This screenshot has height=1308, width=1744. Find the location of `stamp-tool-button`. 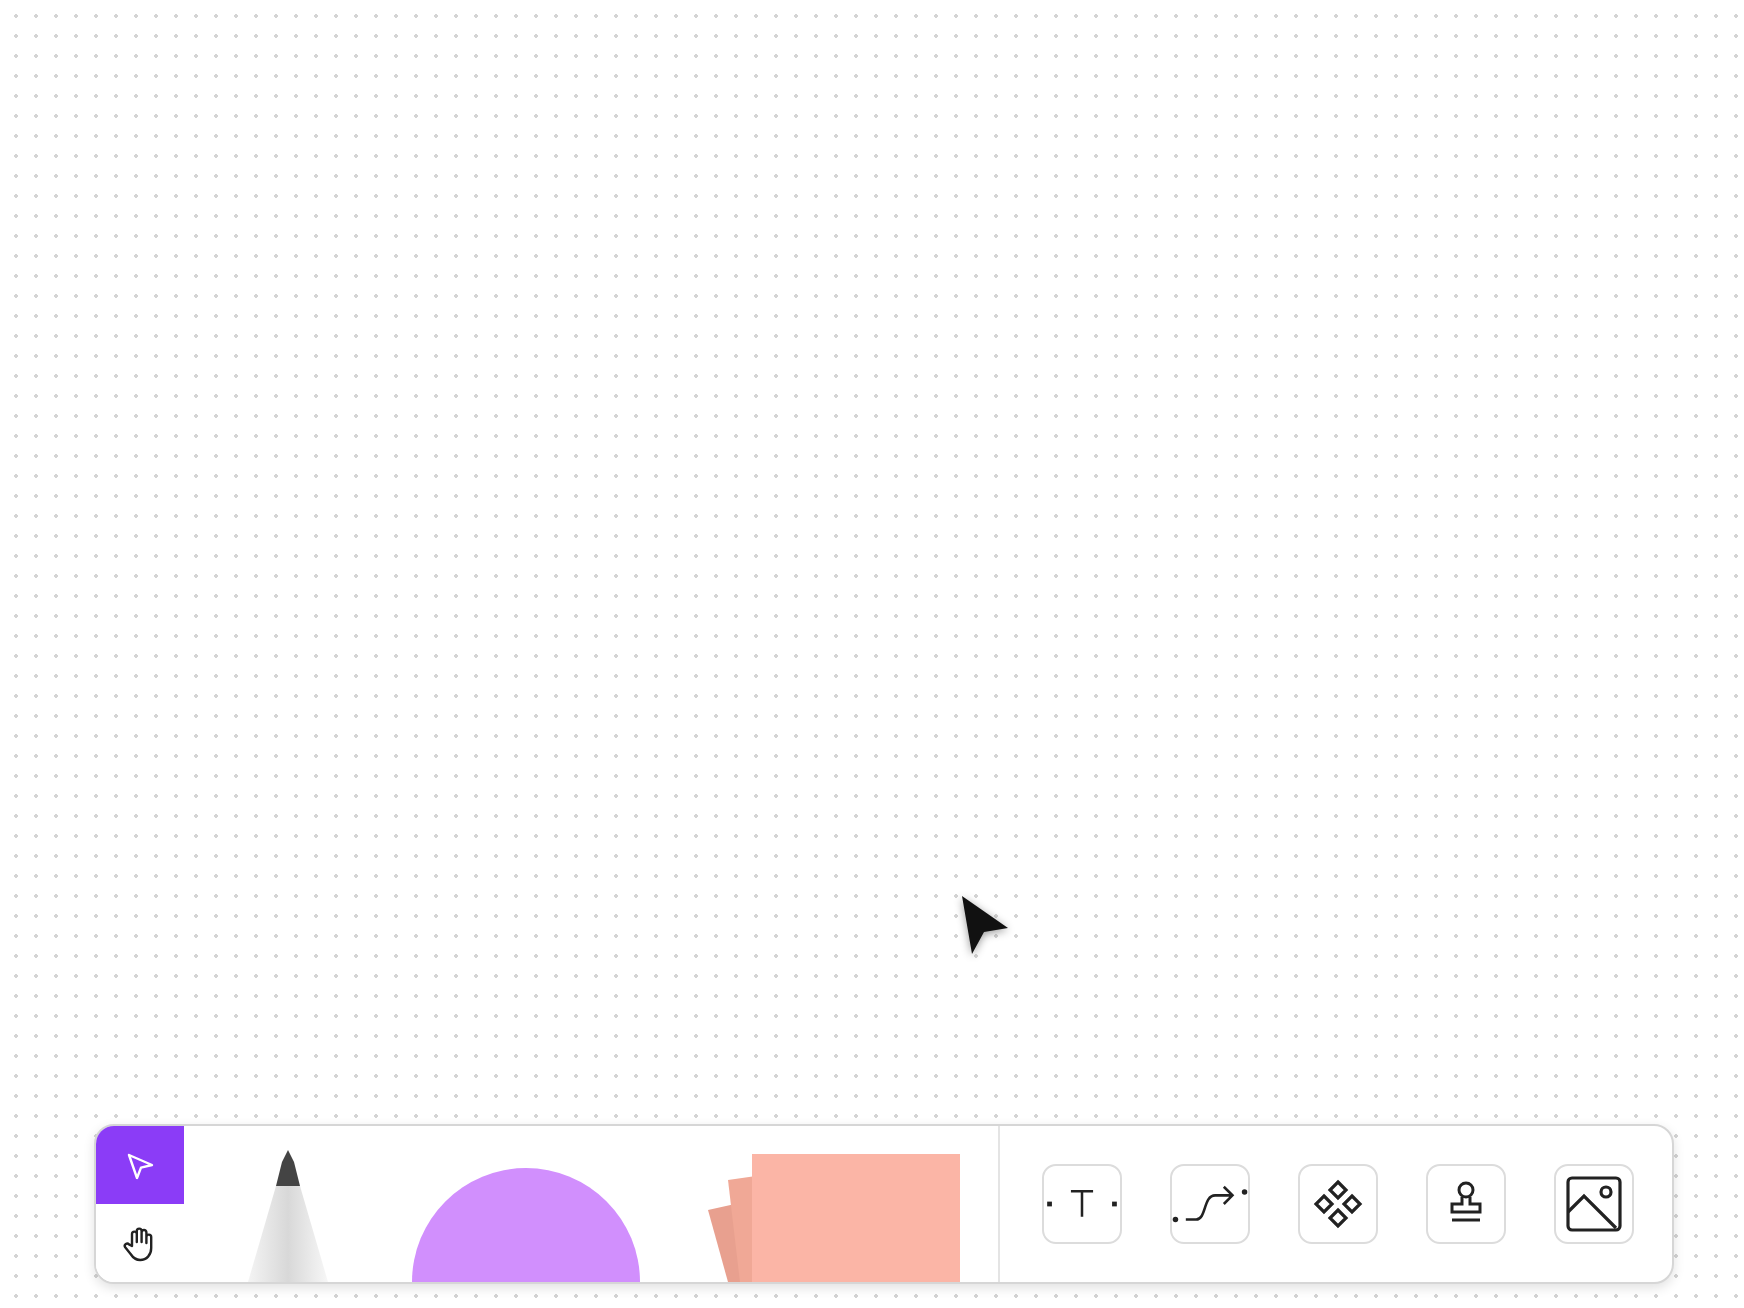

stamp-tool-button is located at coordinates (1466, 1204).